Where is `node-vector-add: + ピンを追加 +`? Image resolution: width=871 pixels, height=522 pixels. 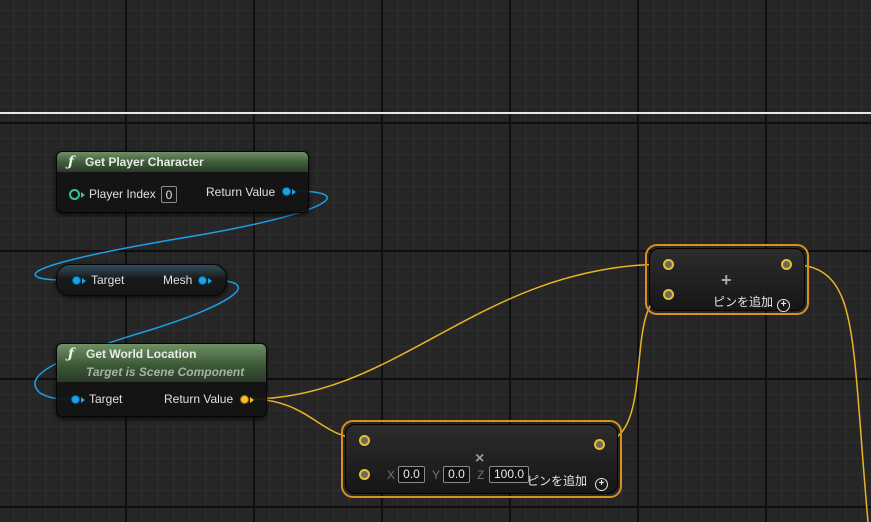
node-vector-add: + ピンを追加 + is located at coordinates (727, 280).